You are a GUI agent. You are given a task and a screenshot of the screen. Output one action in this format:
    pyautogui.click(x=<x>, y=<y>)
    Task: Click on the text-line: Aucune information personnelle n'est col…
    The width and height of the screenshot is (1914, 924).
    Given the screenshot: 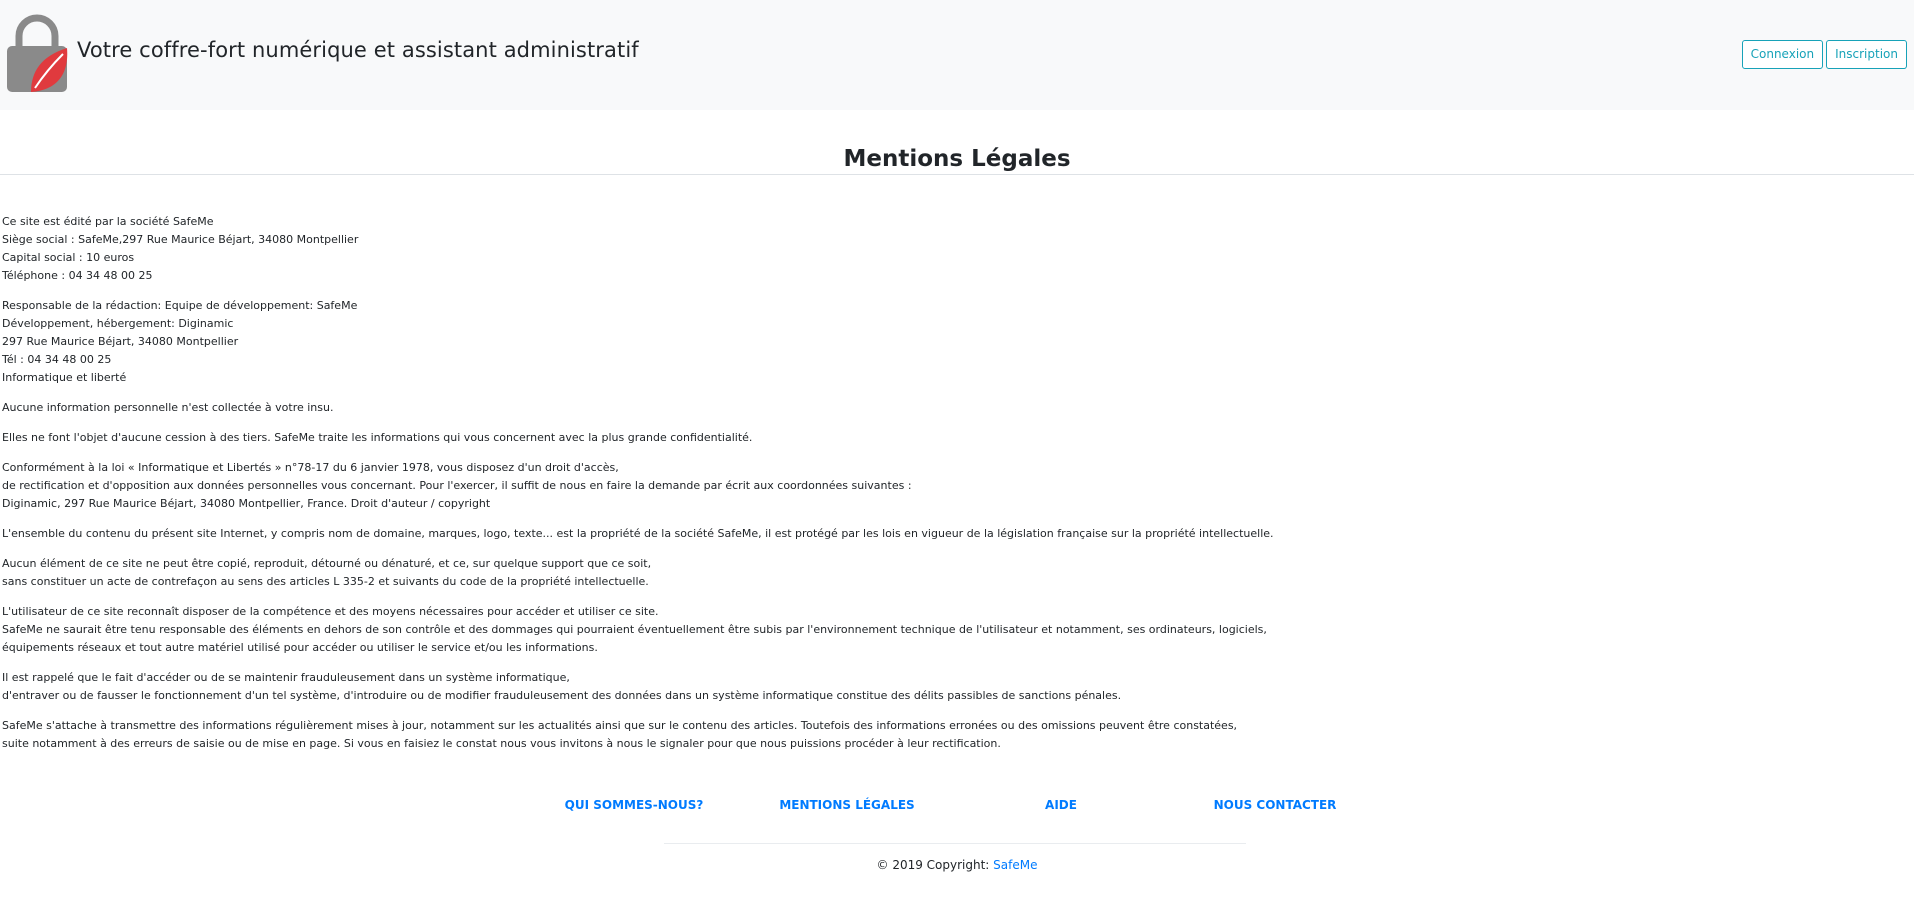 What is the action you would take?
    pyautogui.click(x=168, y=407)
    